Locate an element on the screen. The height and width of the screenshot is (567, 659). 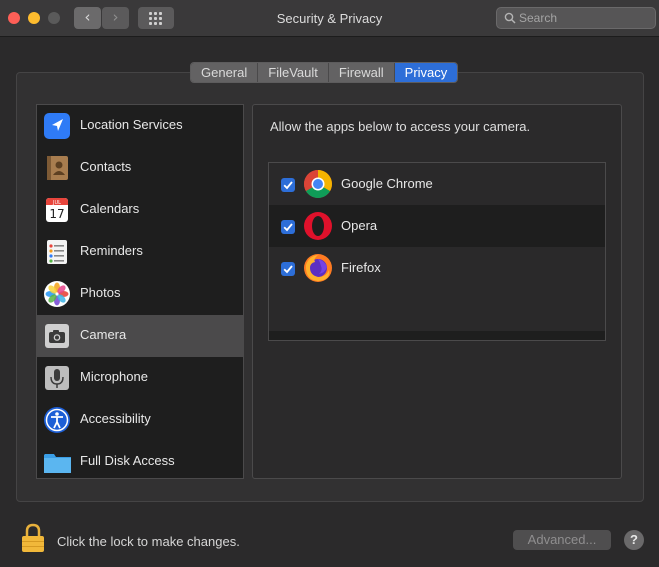
sidebar-item-location-services: Location Services is located at coordinates (140, 126).